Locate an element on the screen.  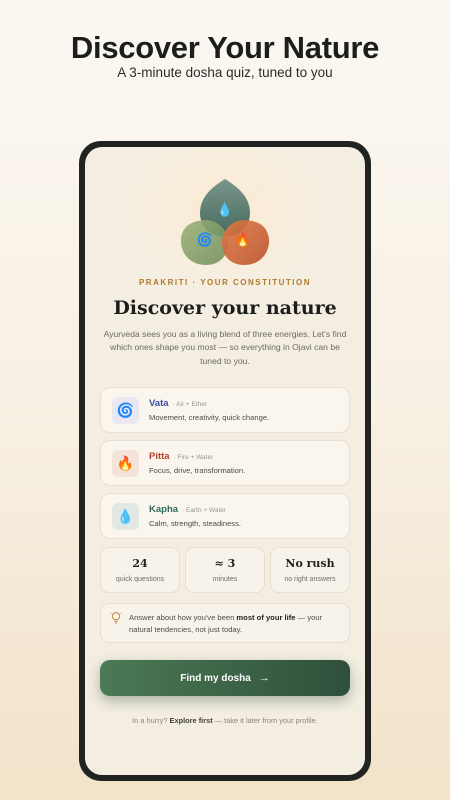
promo-subheadline: A 3-minute dosha quiz, tuned to you is located at coordinates (225, 72).